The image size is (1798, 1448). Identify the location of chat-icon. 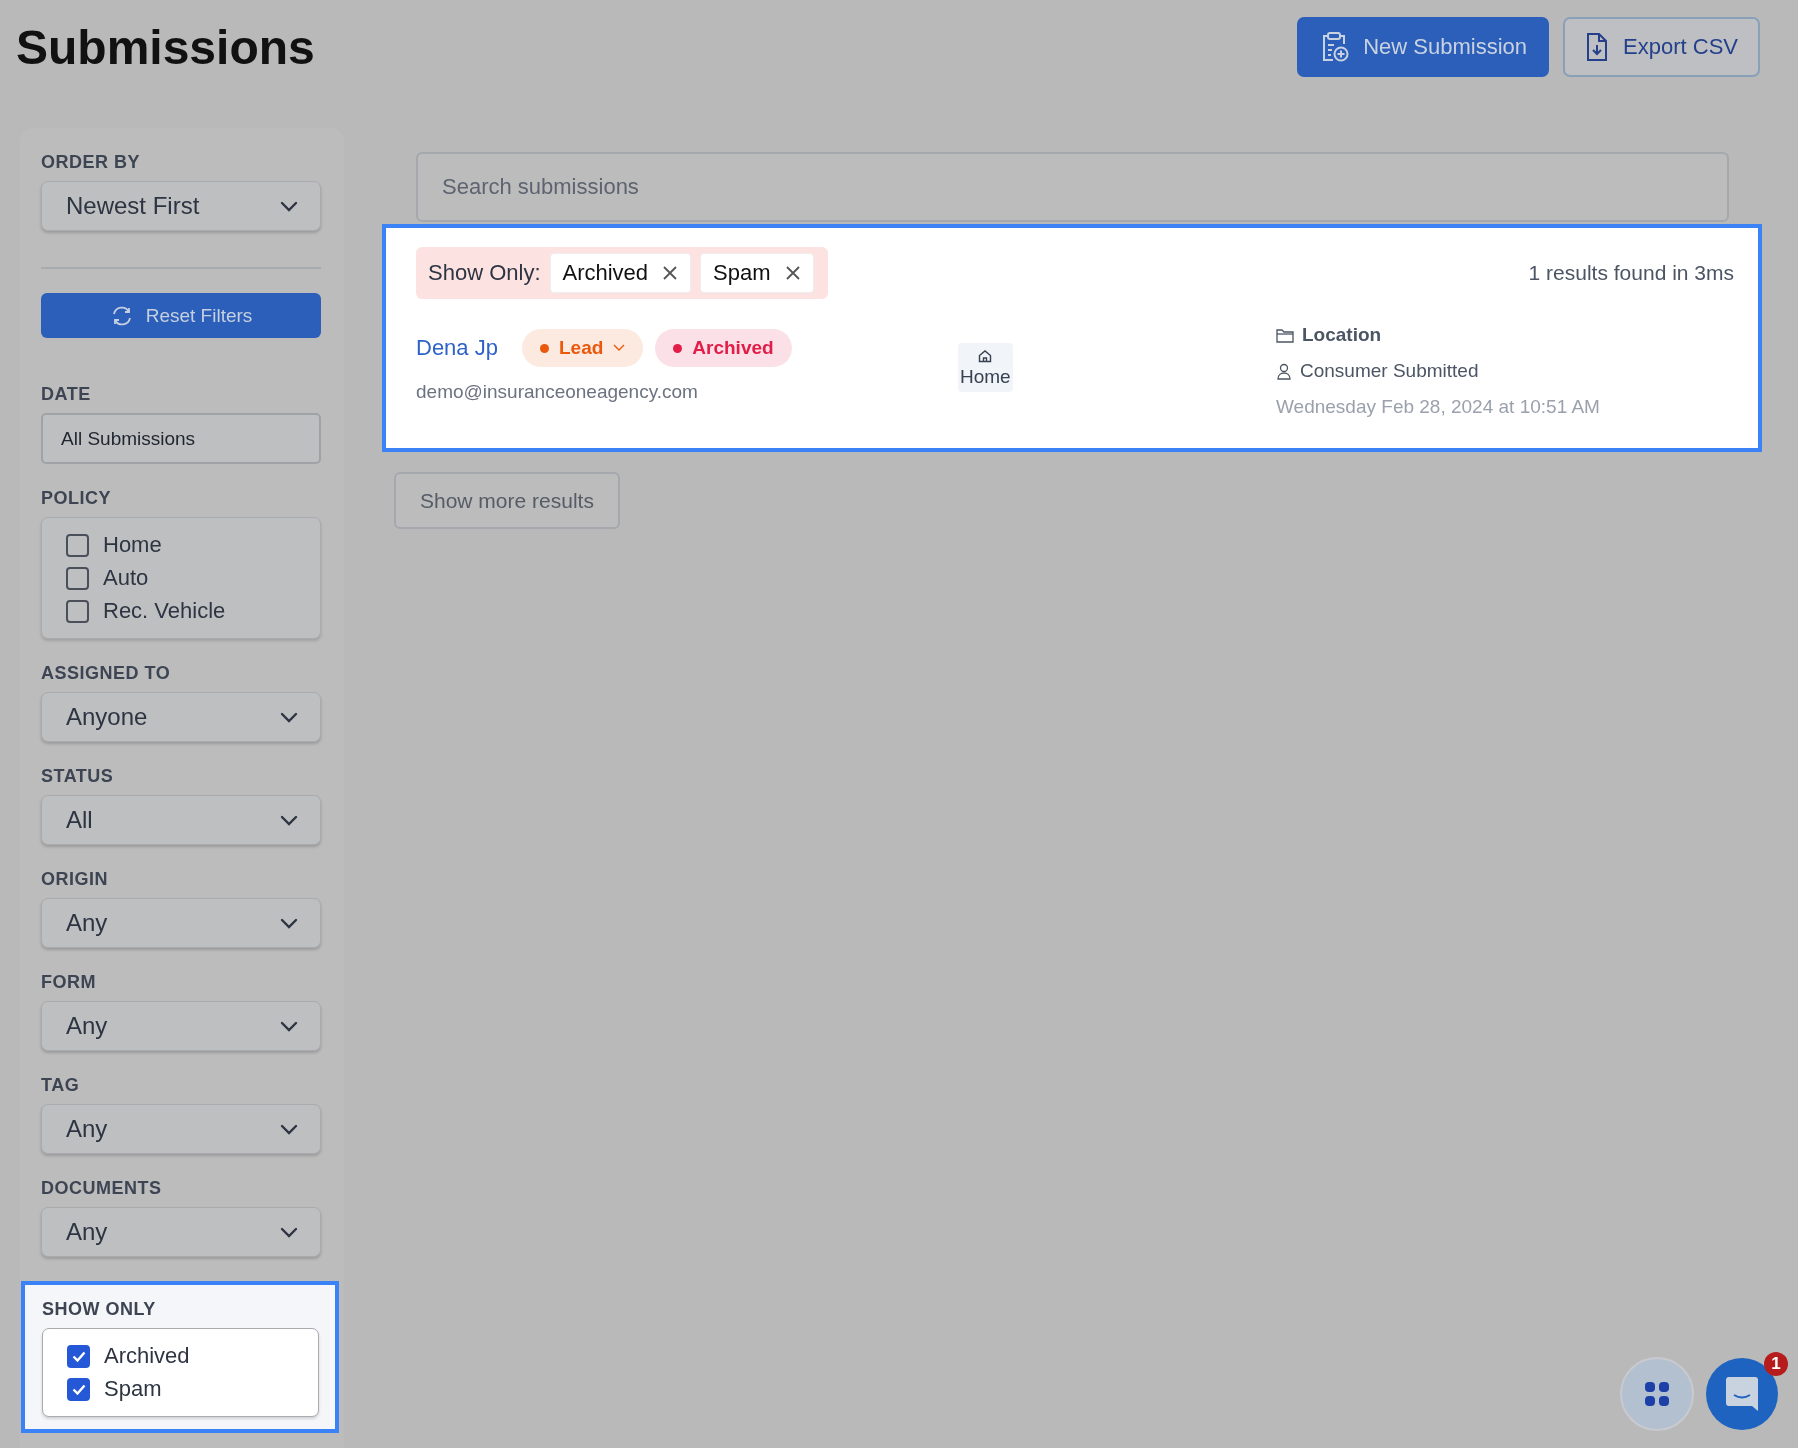
(1742, 1394).